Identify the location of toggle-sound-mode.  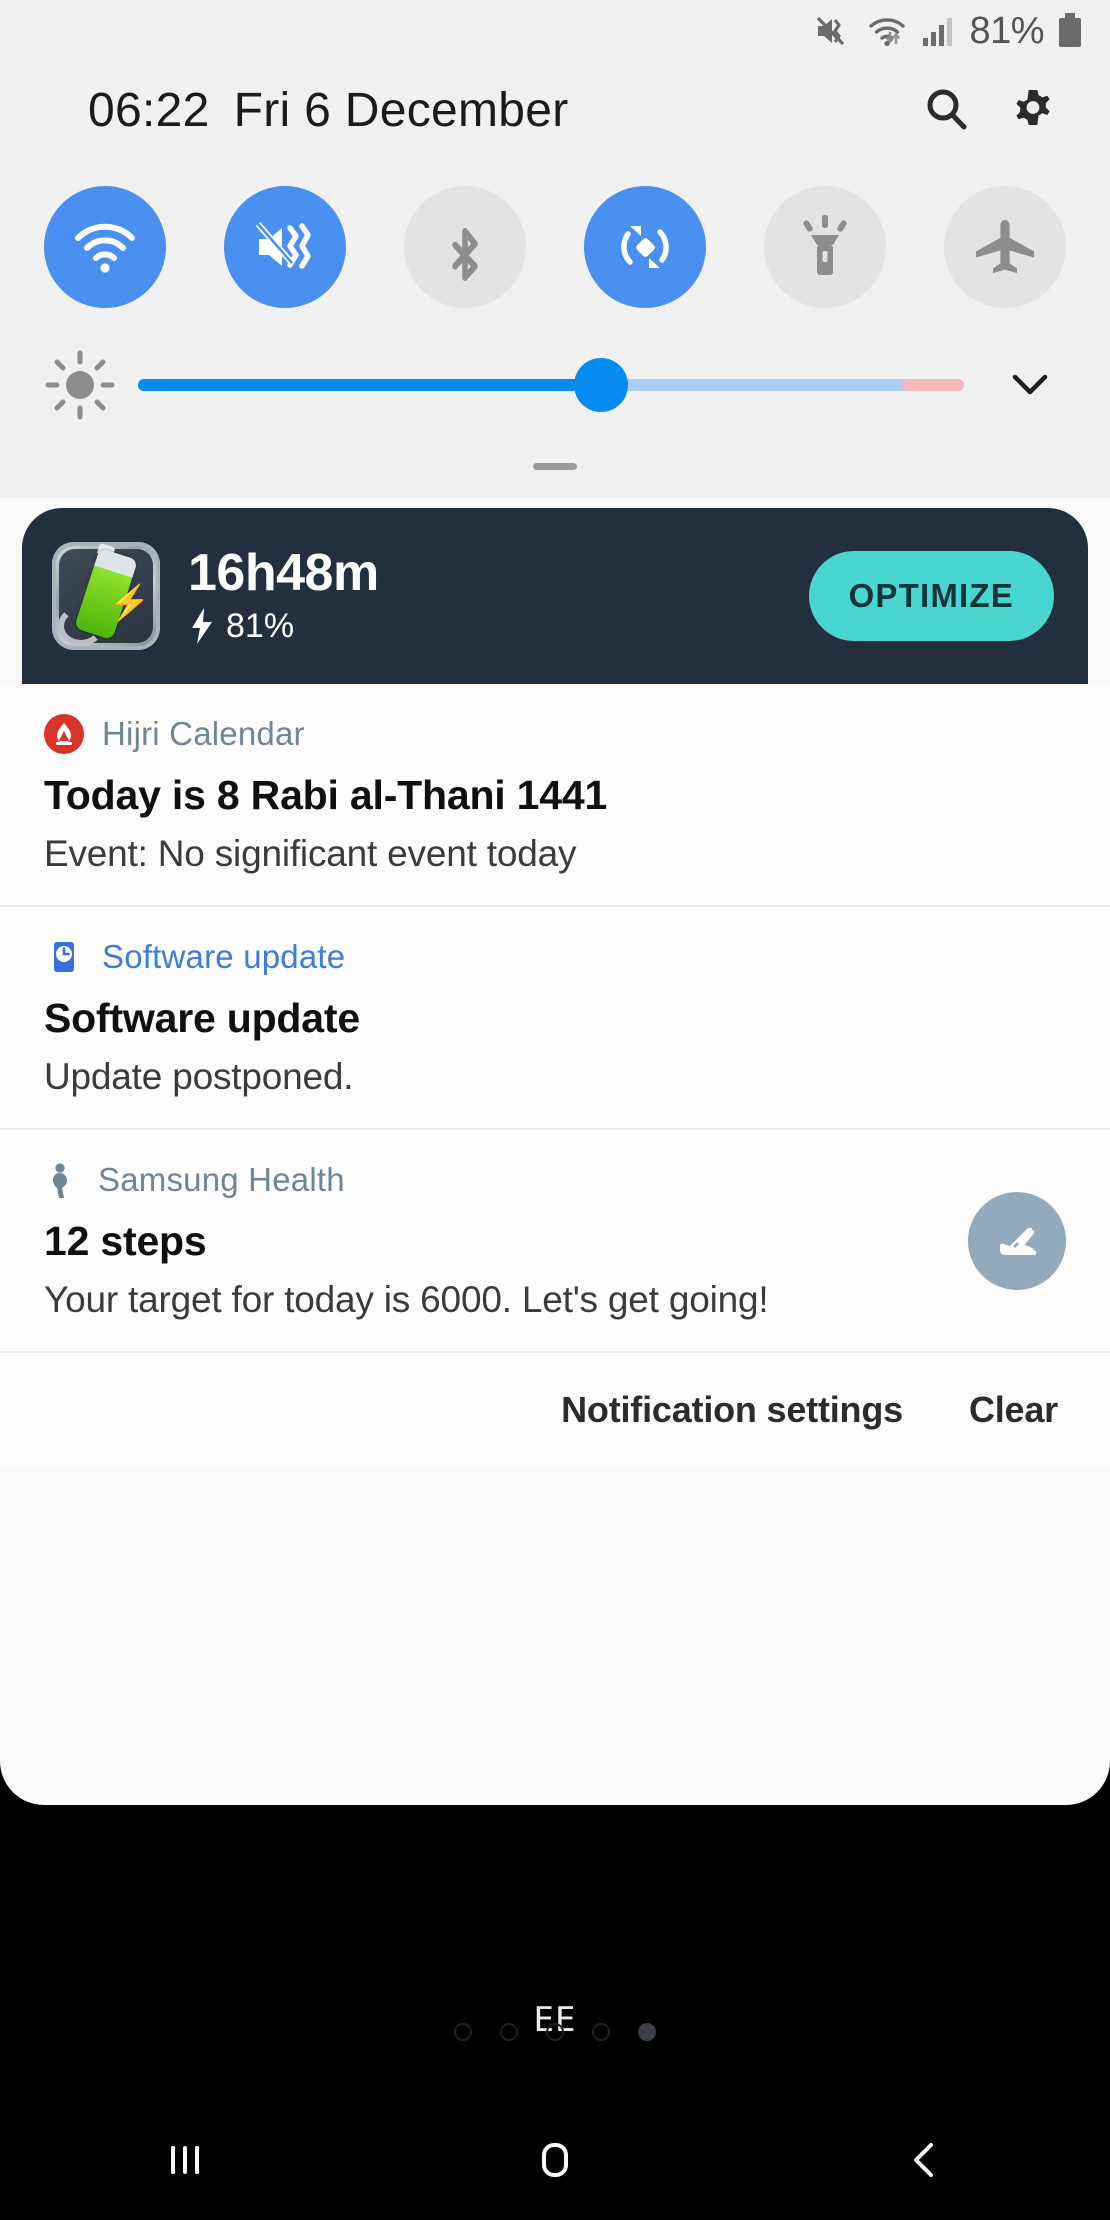
(285, 247).